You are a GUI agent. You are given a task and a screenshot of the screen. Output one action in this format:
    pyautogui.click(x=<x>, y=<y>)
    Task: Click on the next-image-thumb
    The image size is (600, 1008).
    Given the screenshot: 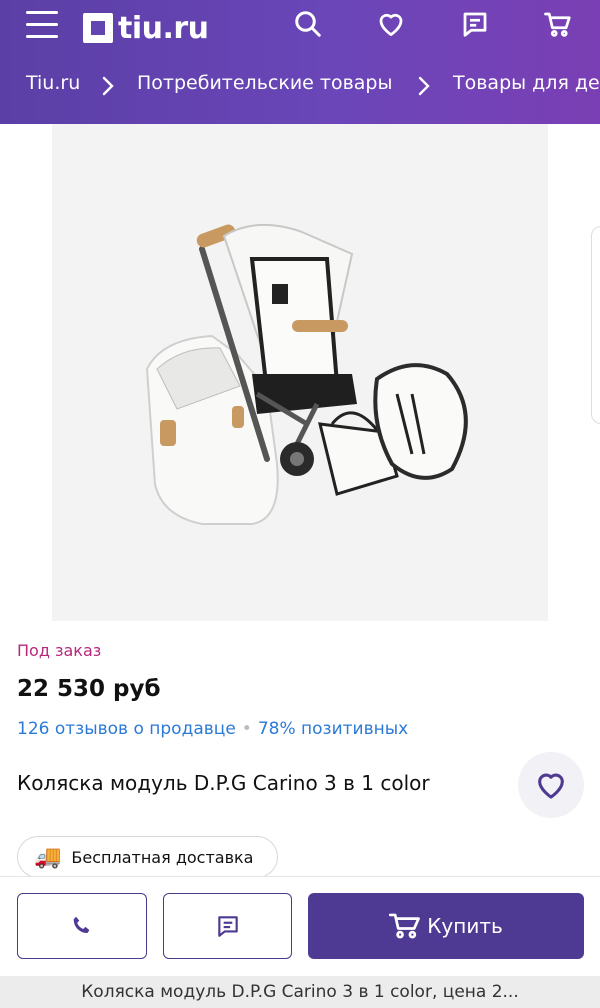 What is the action you would take?
    pyautogui.click(x=595, y=325)
    